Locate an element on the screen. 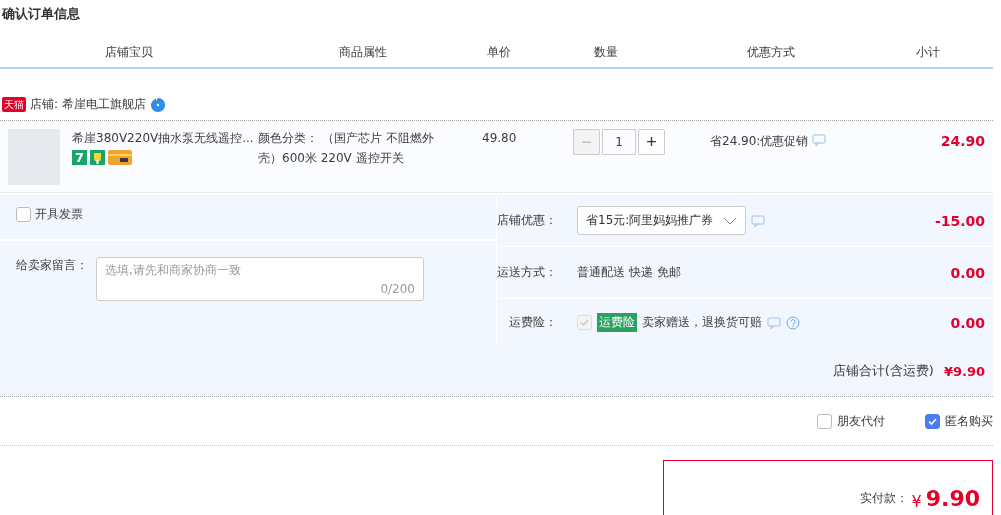 The width and height of the screenshot is (1001, 515). store-name: 店铺: 希崖电工旗舰店 is located at coordinates (88, 104).